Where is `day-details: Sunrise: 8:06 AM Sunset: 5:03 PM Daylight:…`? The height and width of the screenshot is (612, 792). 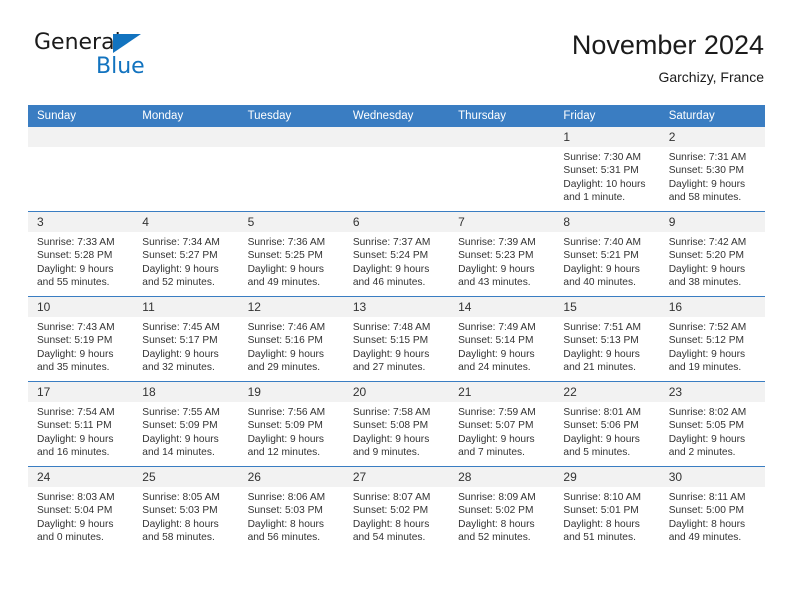
day-details: Sunrise: 8:06 AM Sunset: 5:03 PM Daylight:… is located at coordinates (291, 516).